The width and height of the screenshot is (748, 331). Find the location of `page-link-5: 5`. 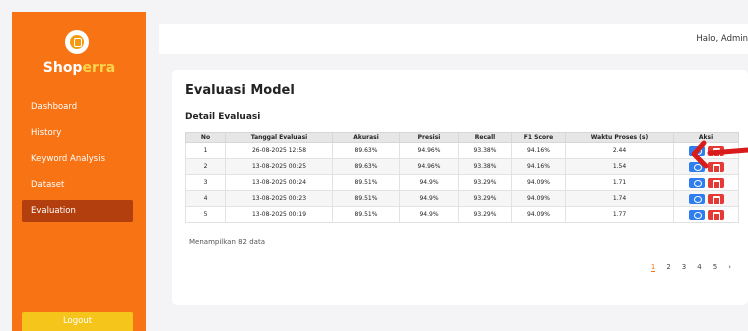

page-link-5: 5 is located at coordinates (715, 267).